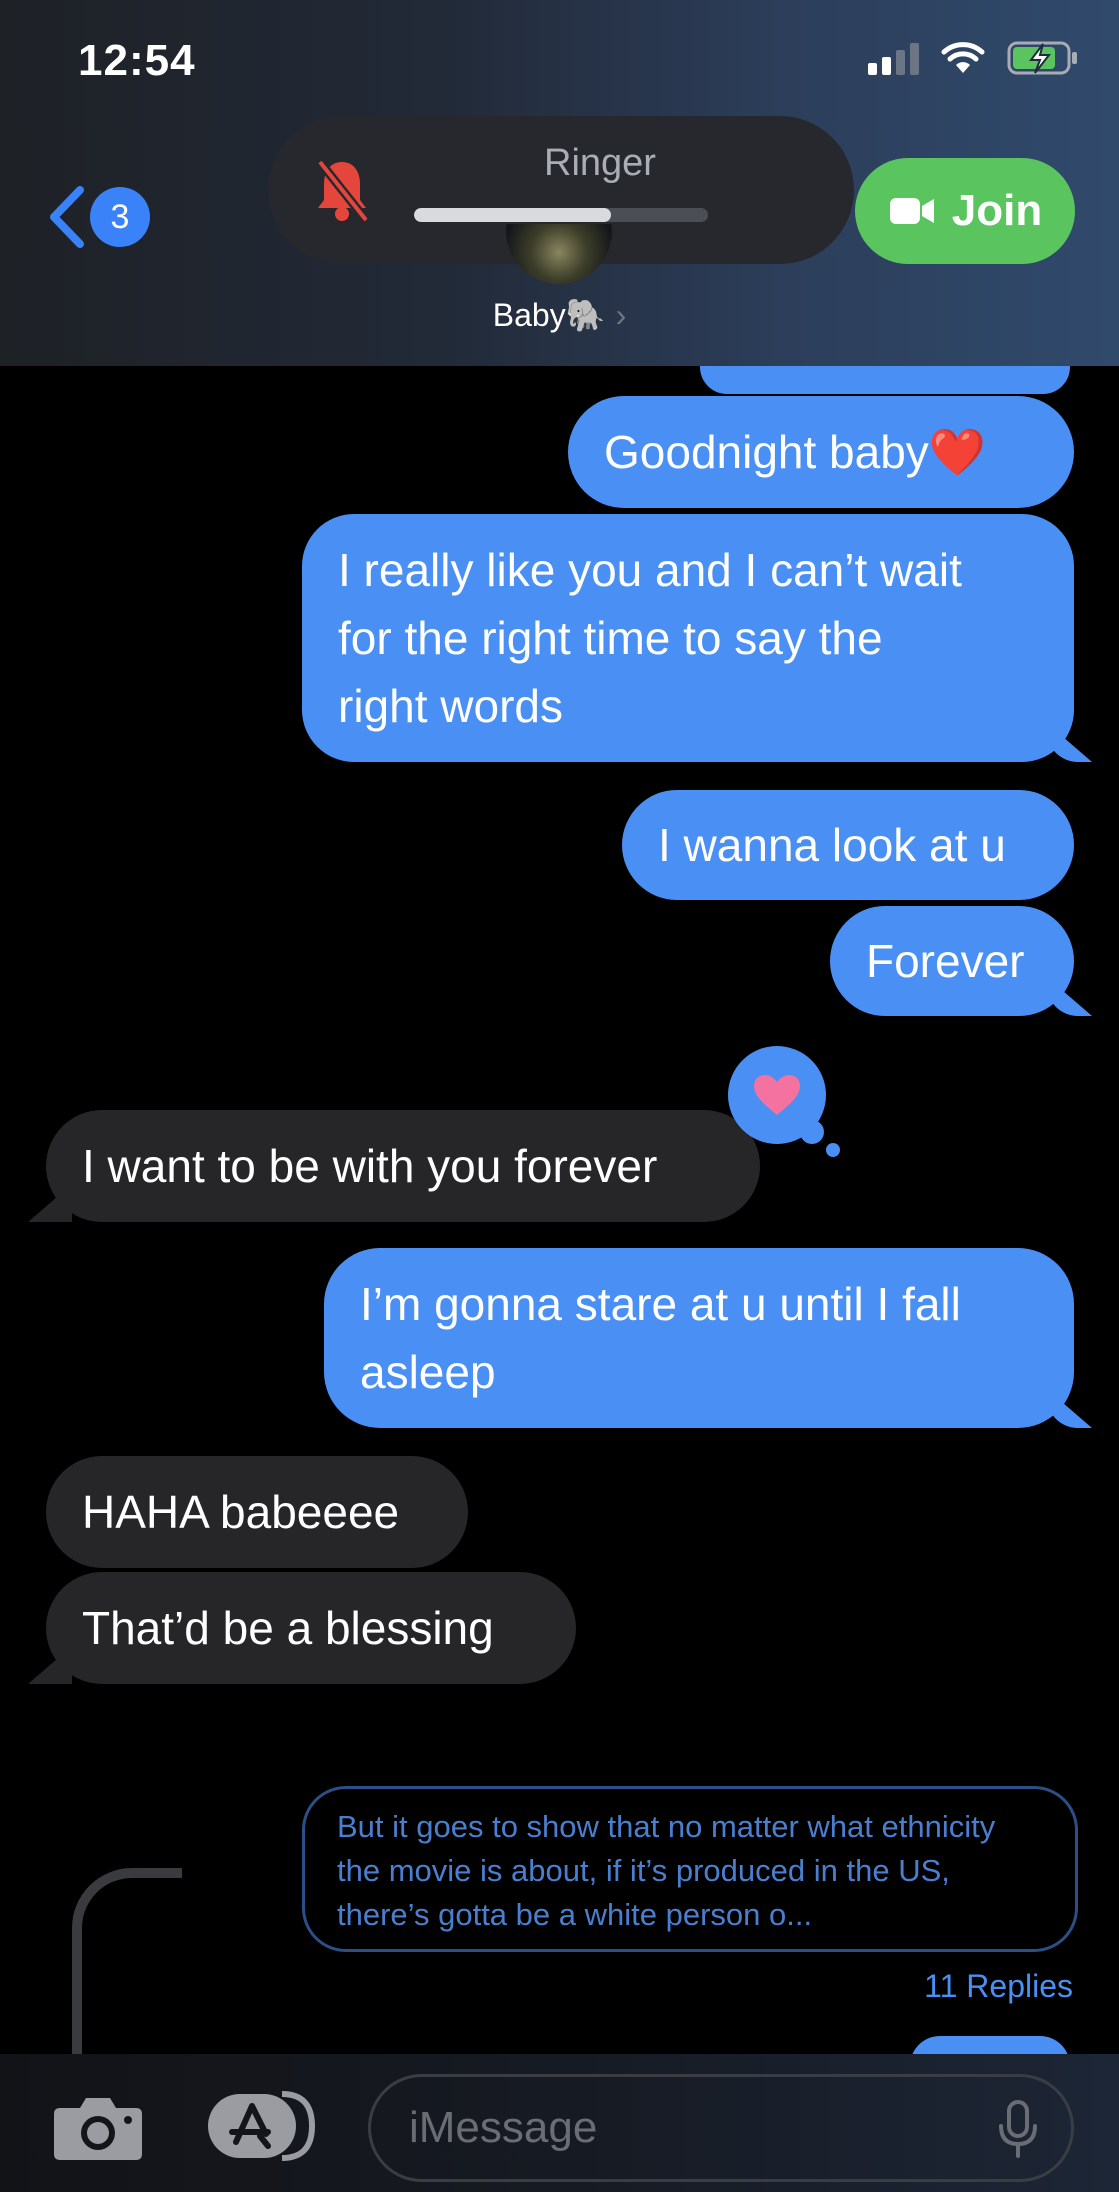 The height and width of the screenshot is (2192, 1119). Describe the element at coordinates (257, 1512) in the screenshot. I see `message-bubble-received: HAHA babeeee` at that location.